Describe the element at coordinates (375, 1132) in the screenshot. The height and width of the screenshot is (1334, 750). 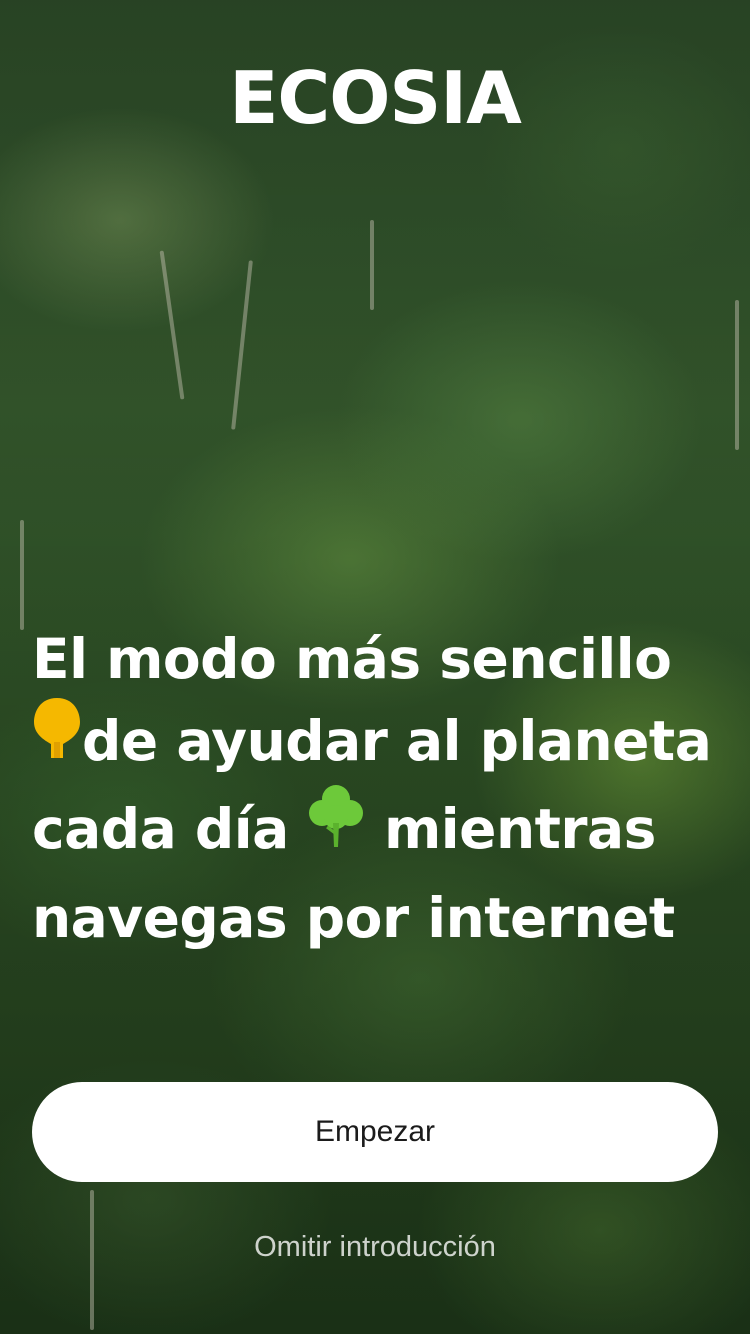
I see `start-button: Empezar` at that location.